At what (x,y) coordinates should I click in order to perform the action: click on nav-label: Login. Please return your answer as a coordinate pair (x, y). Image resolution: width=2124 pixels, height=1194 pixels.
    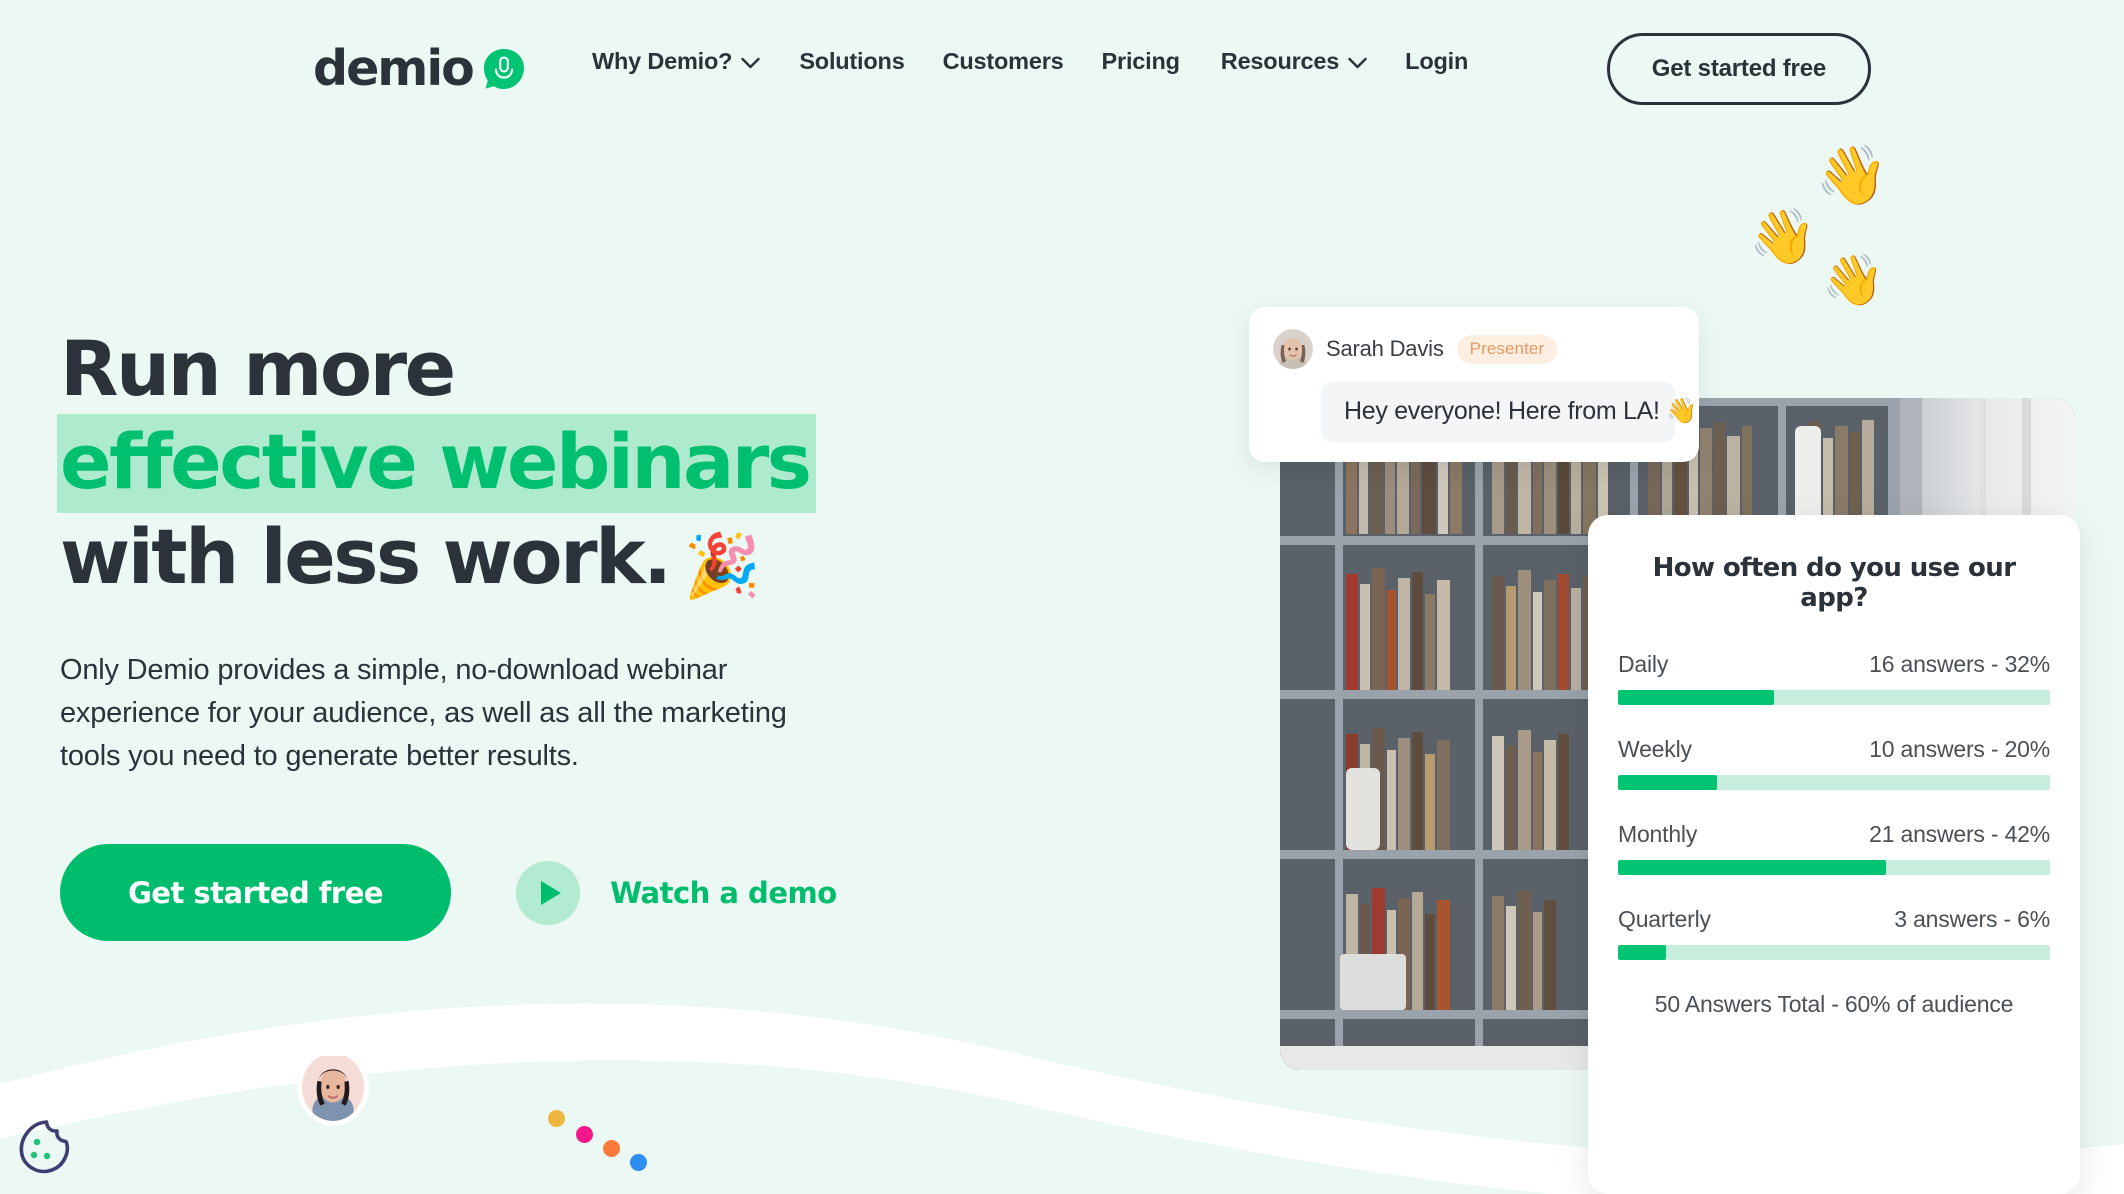
    Looking at the image, I should click on (1437, 61).